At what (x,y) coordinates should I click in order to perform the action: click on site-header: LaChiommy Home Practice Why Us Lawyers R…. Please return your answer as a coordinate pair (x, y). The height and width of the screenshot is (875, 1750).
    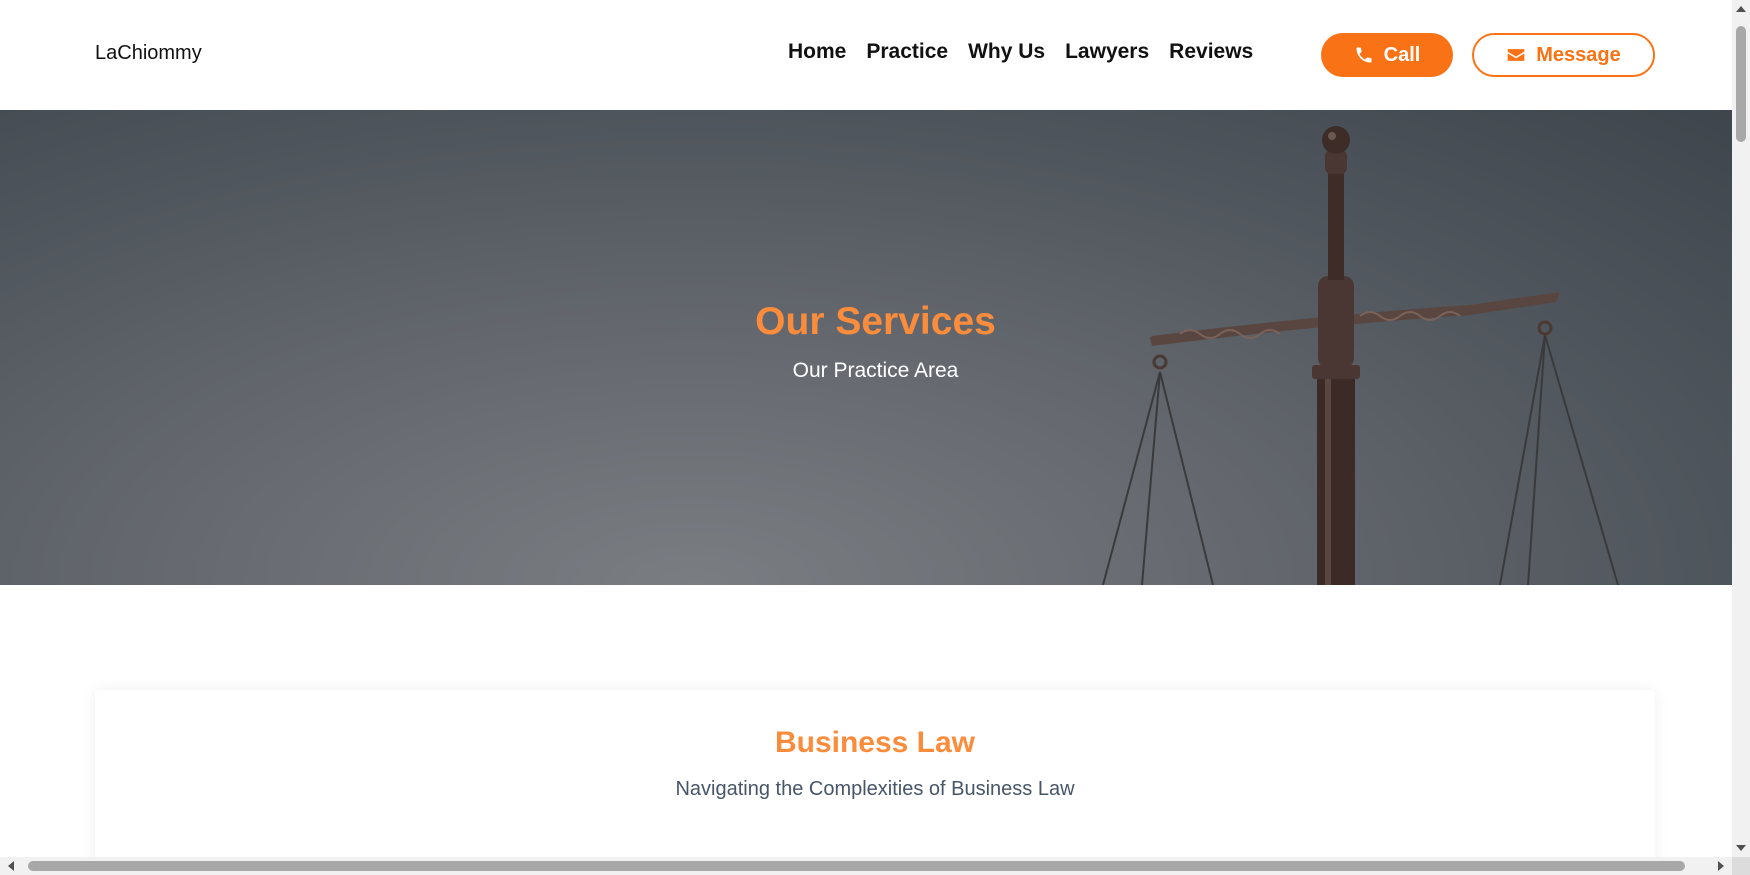
    Looking at the image, I should click on (866, 55).